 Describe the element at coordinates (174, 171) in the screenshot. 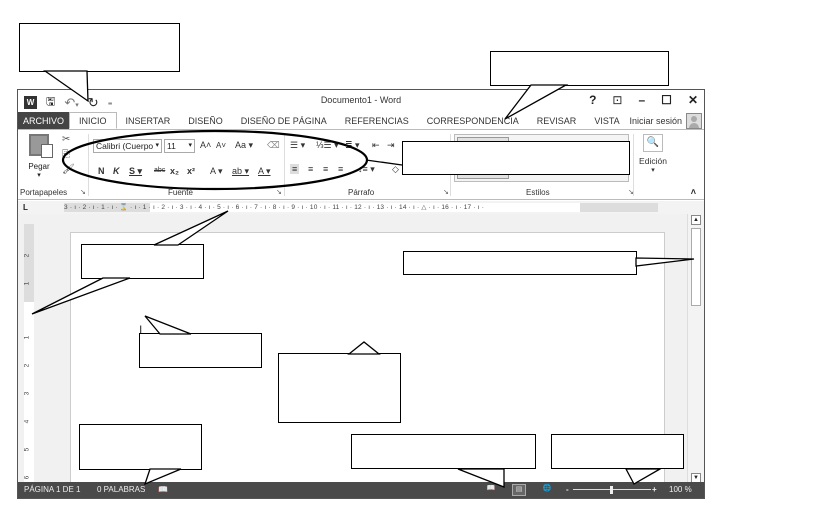

I see `subscript-button: x₂` at that location.